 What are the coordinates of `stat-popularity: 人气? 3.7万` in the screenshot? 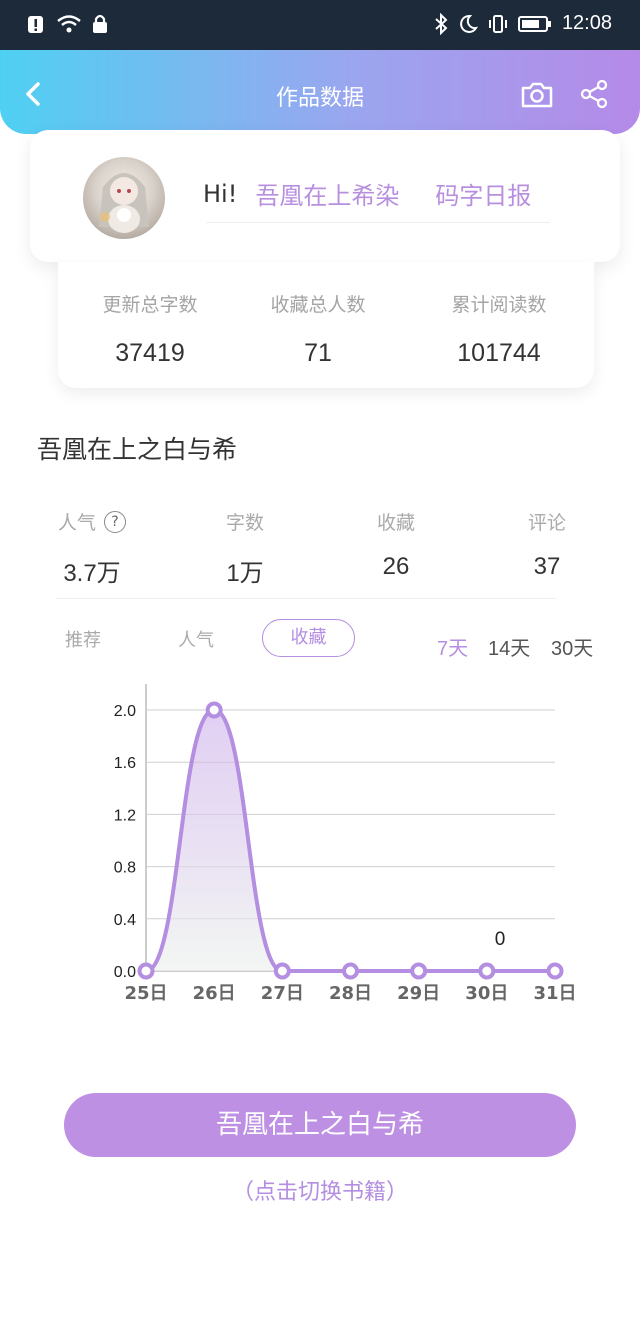 It's located at (92, 548).